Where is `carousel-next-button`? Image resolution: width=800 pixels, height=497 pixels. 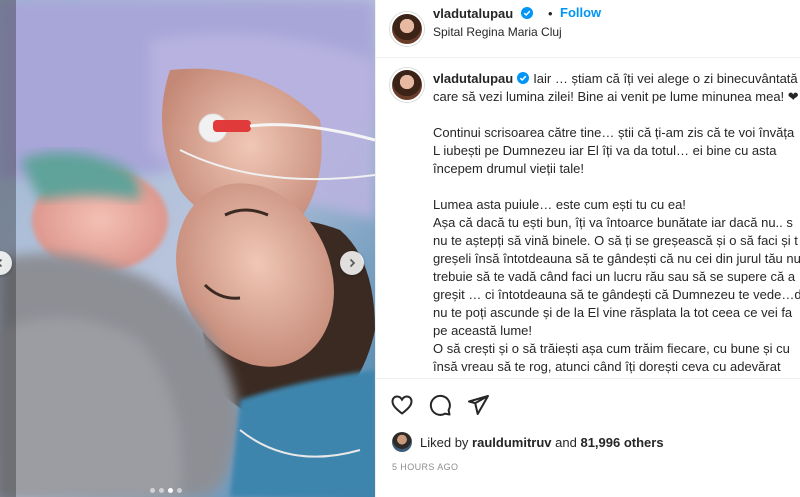 carousel-next-button is located at coordinates (352, 263).